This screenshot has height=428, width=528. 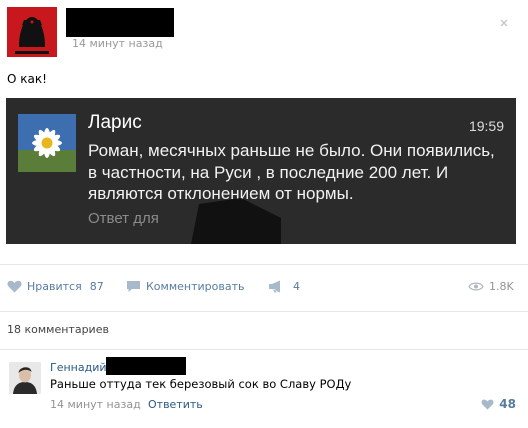 I want to click on comment-like-button: 48, so click(x=498, y=404).